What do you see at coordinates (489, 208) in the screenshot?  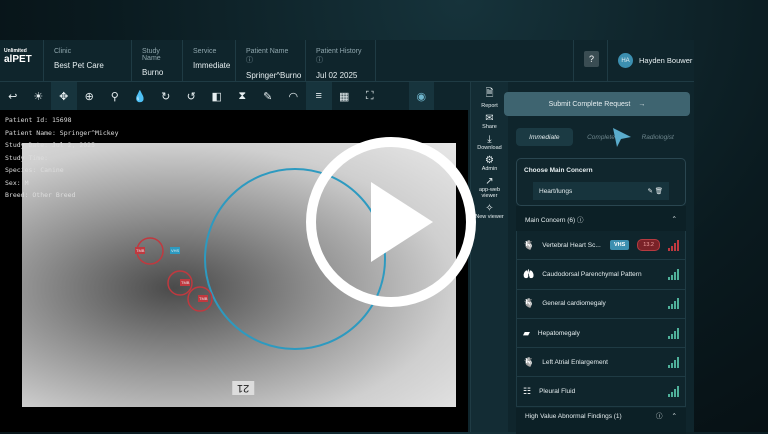 I see `new-viewer-icon: ✧` at bounding box center [489, 208].